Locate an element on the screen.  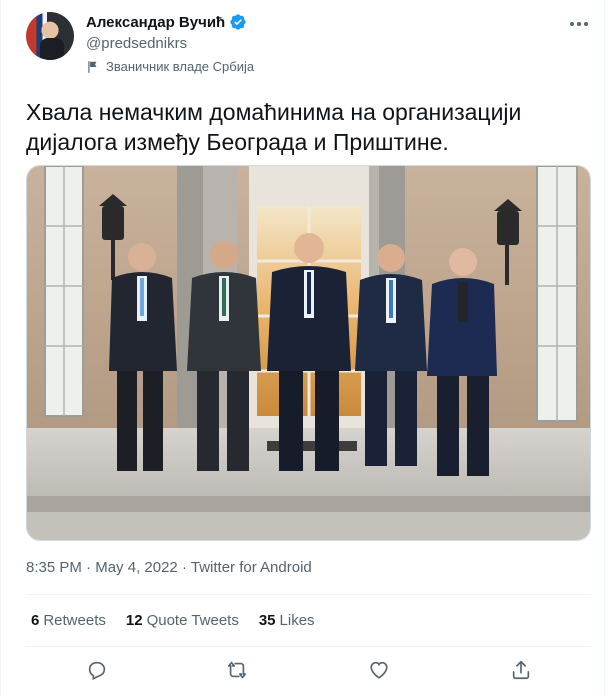
author-name-row: Александар Вучић is located at coordinates (166, 22).